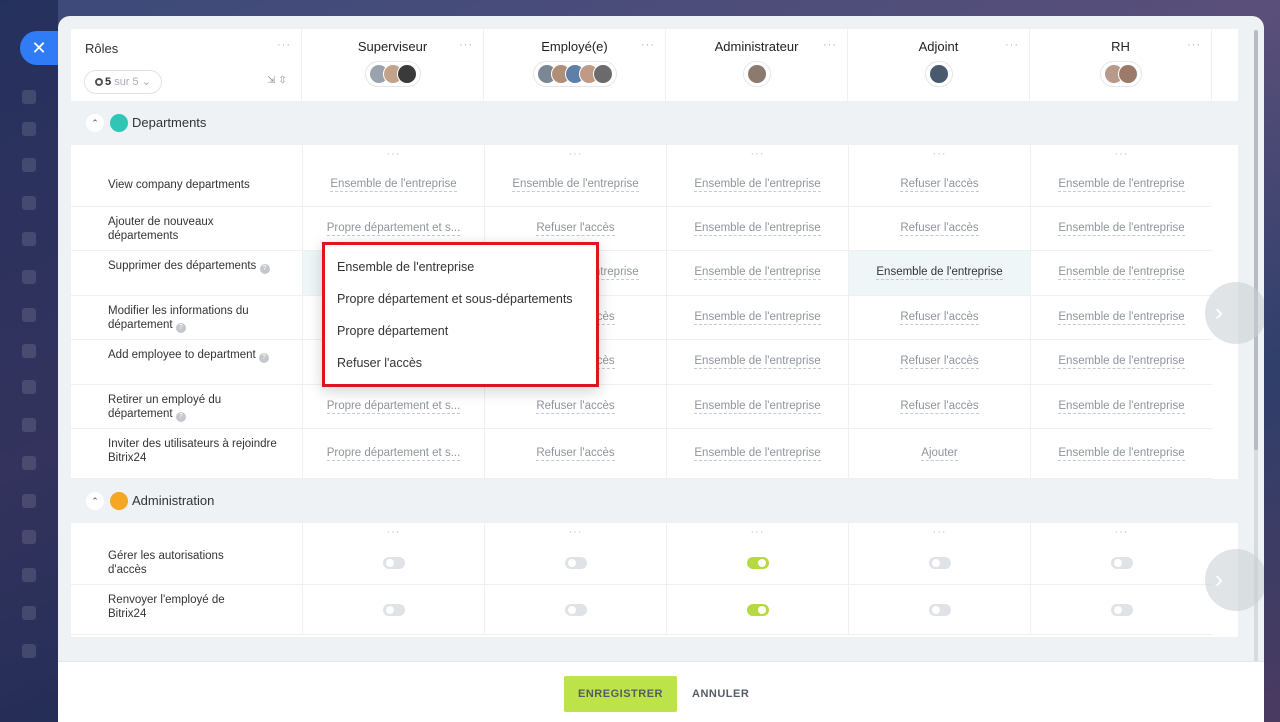 The width and height of the screenshot is (1280, 722). I want to click on save-button: ENREGISTRER, so click(620, 694).